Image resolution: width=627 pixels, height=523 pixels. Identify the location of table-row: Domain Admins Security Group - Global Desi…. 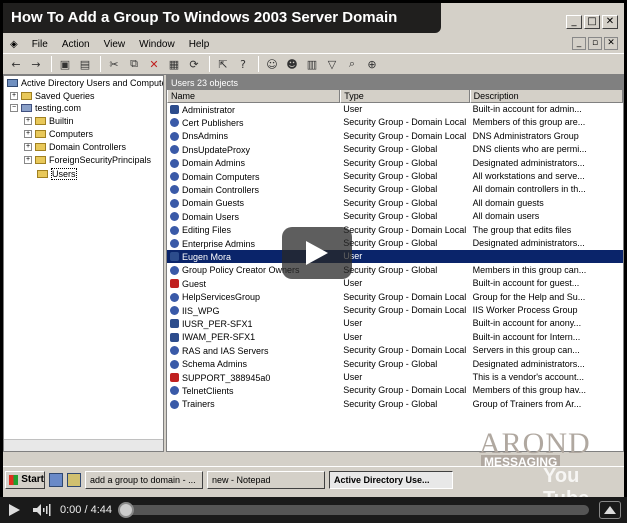
(395, 163).